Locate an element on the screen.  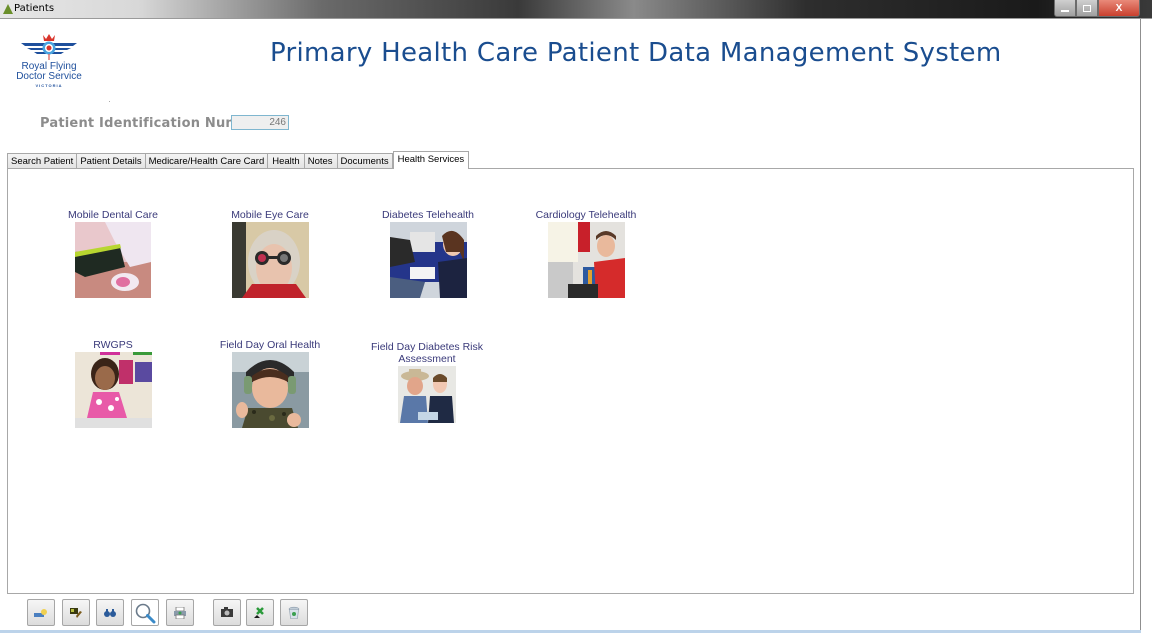
service-label: Cardiology Telehealth is located at coordinates (586, 215).